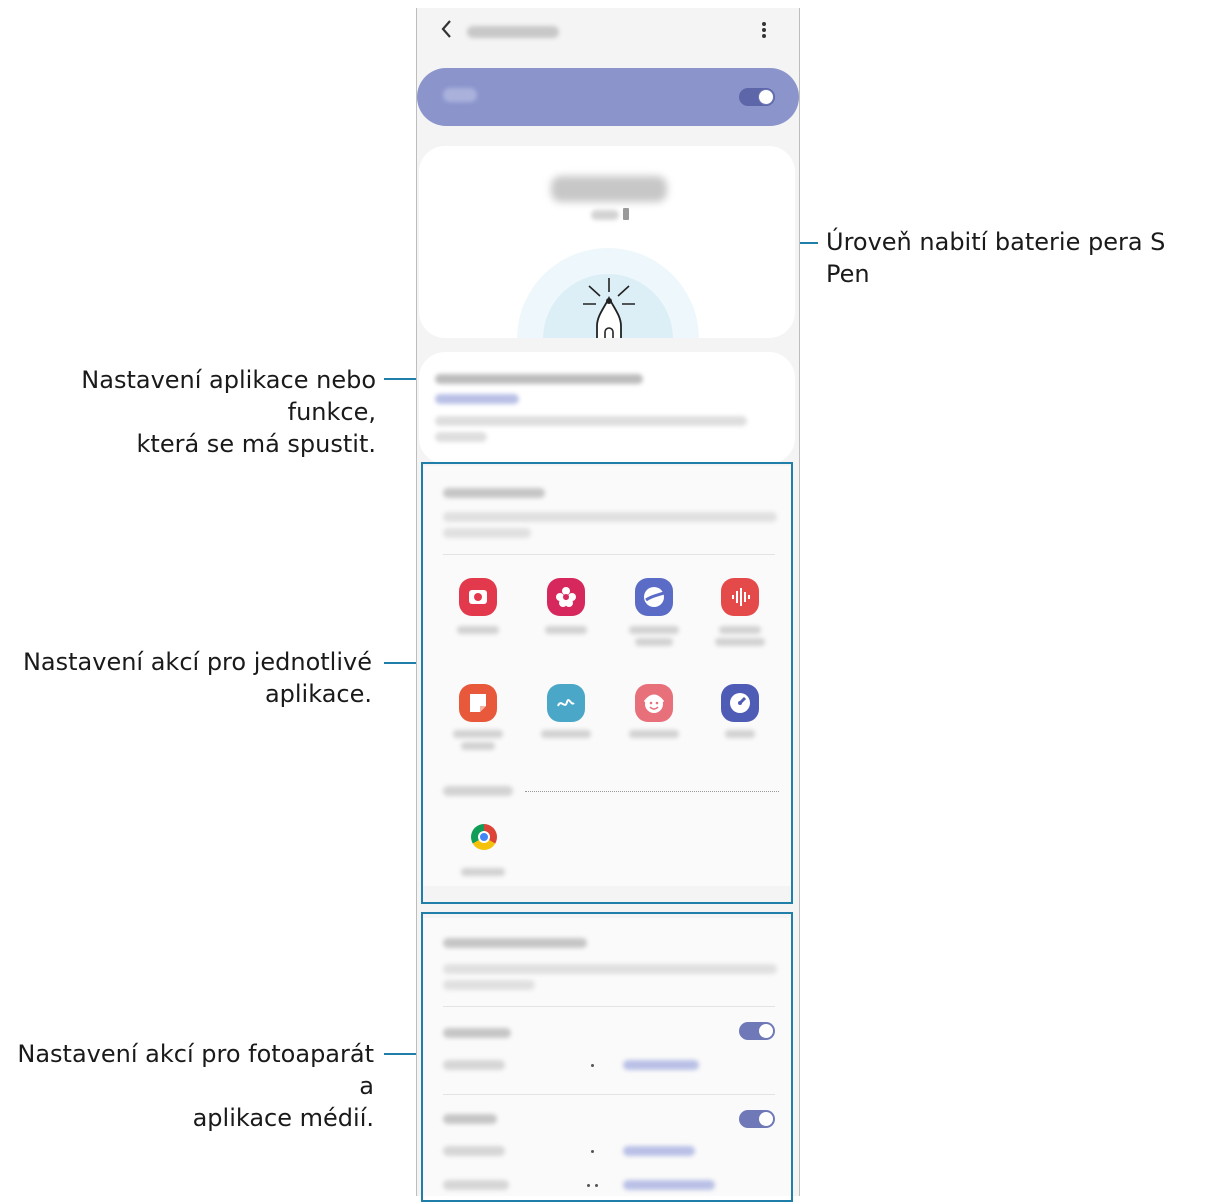  What do you see at coordinates (764, 30) in the screenshot?
I see `more-vertical-icon` at bounding box center [764, 30].